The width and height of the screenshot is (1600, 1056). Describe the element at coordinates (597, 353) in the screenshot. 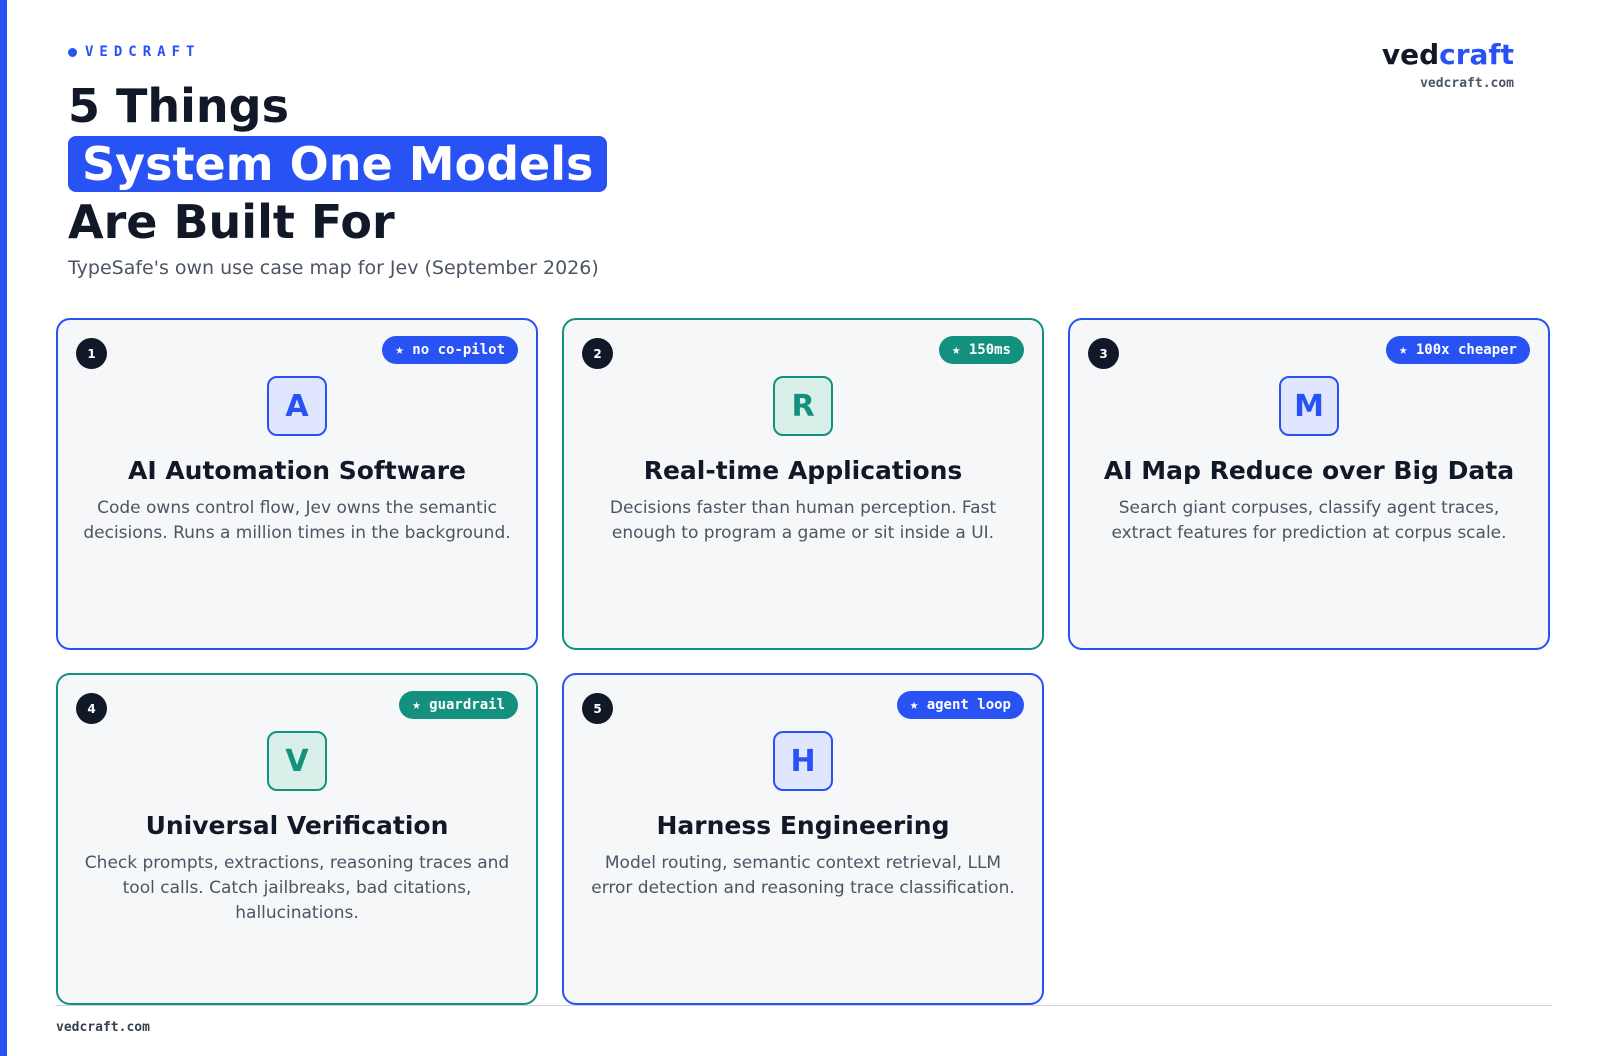

I see `card-number-badge: 2` at that location.